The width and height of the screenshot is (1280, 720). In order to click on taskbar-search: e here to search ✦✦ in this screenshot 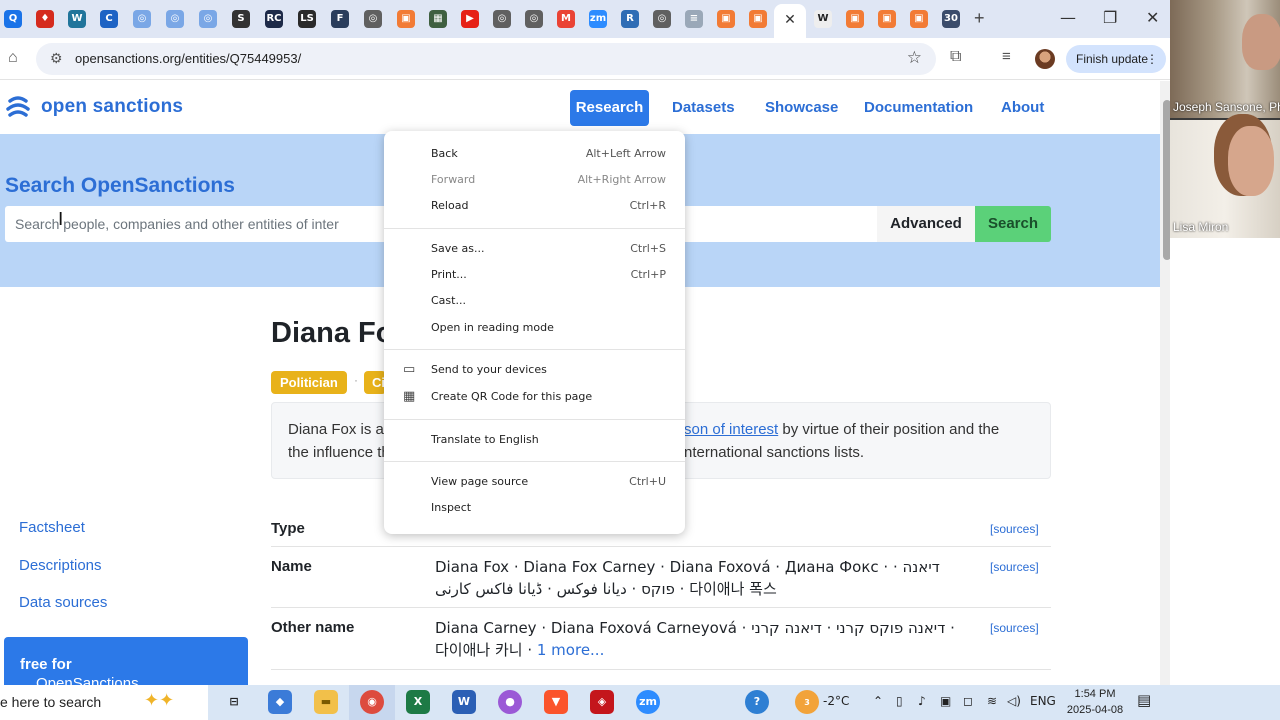, I will do `click(104, 702)`.